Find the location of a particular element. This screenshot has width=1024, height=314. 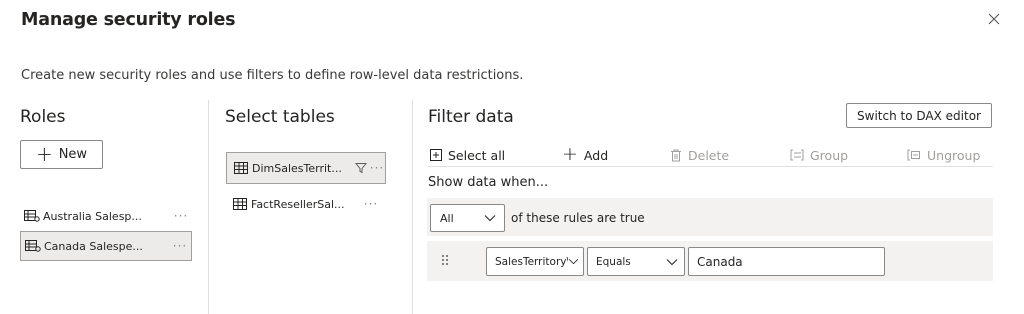

roles-heading: Roles is located at coordinates (43, 117).